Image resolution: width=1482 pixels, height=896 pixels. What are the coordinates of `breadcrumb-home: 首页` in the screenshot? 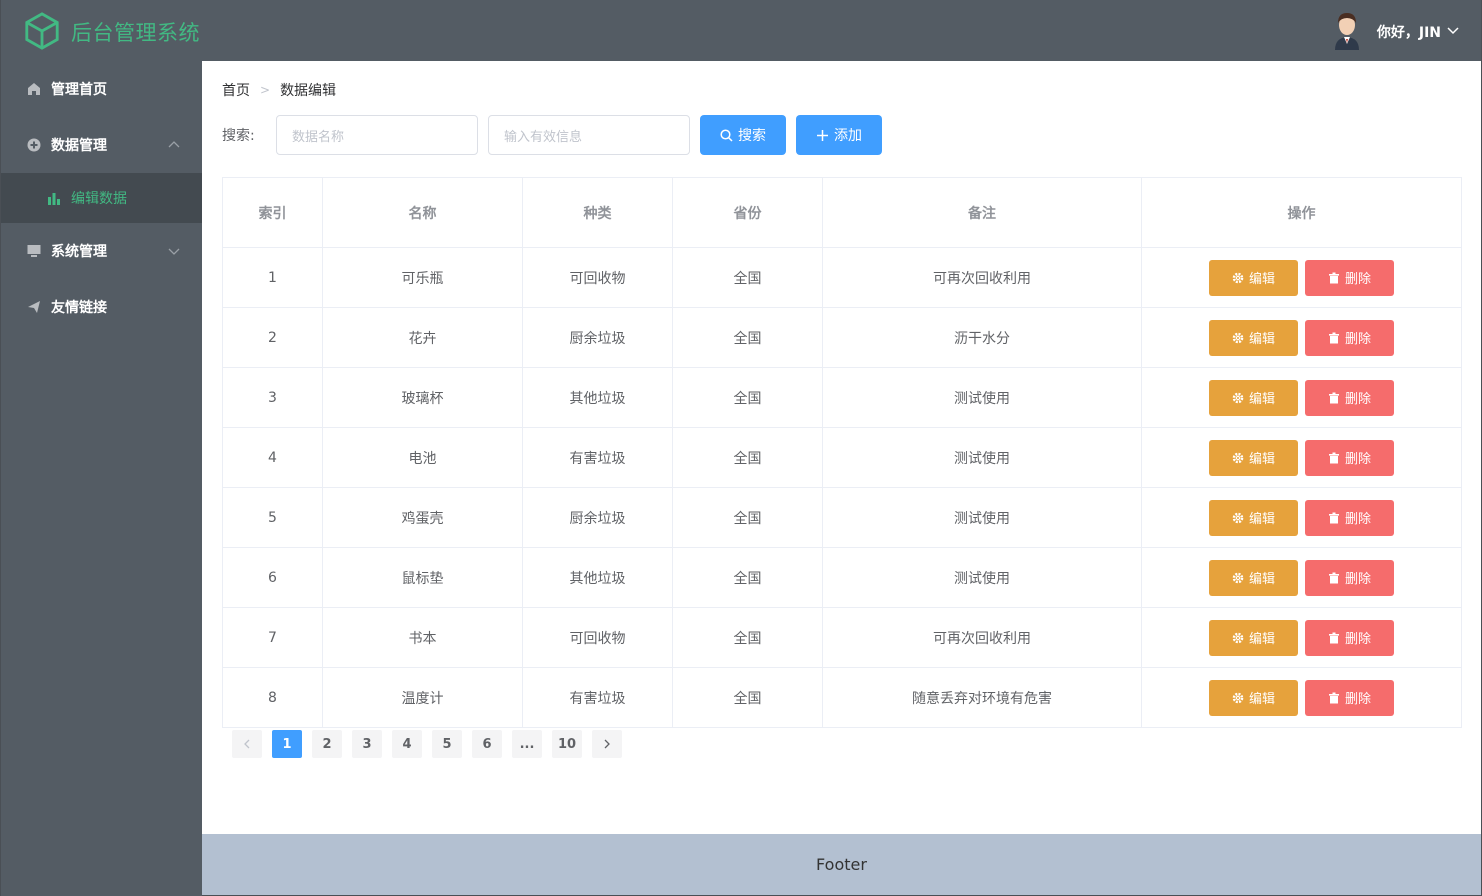 It's located at (236, 90).